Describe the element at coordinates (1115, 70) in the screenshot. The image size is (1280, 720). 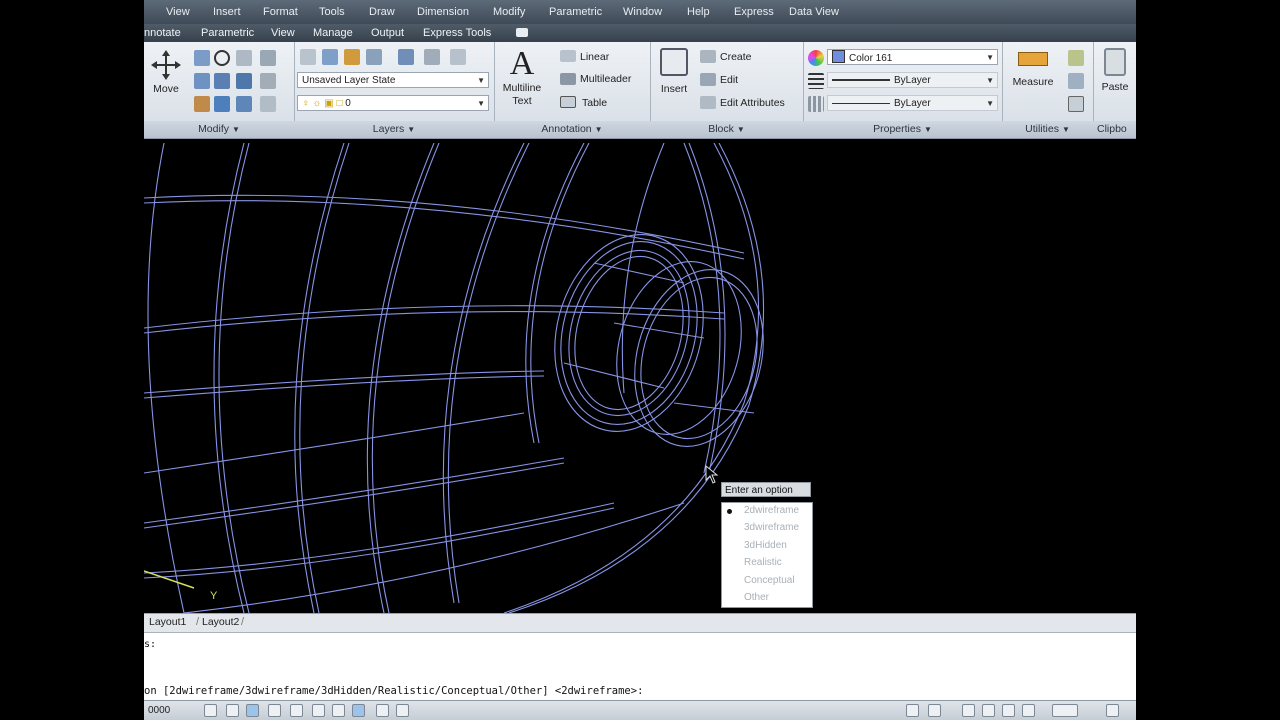
I see `paste-button: Paste` at that location.